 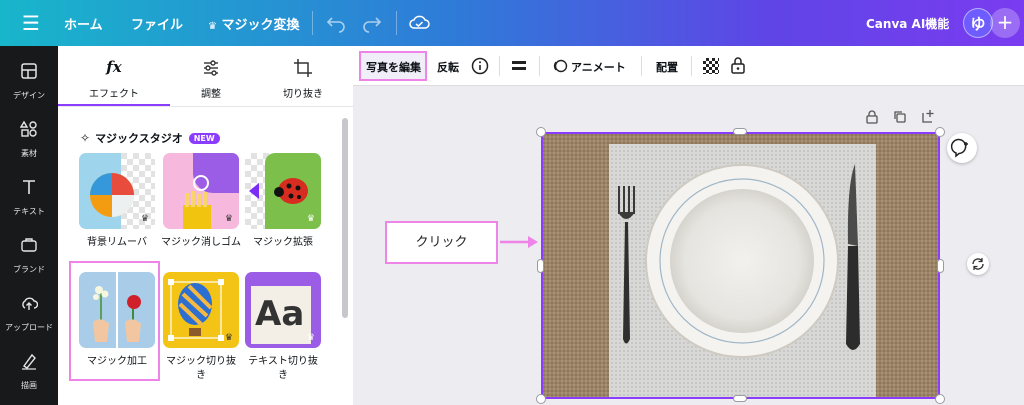 I want to click on resize-handle-left, so click(x=540, y=266).